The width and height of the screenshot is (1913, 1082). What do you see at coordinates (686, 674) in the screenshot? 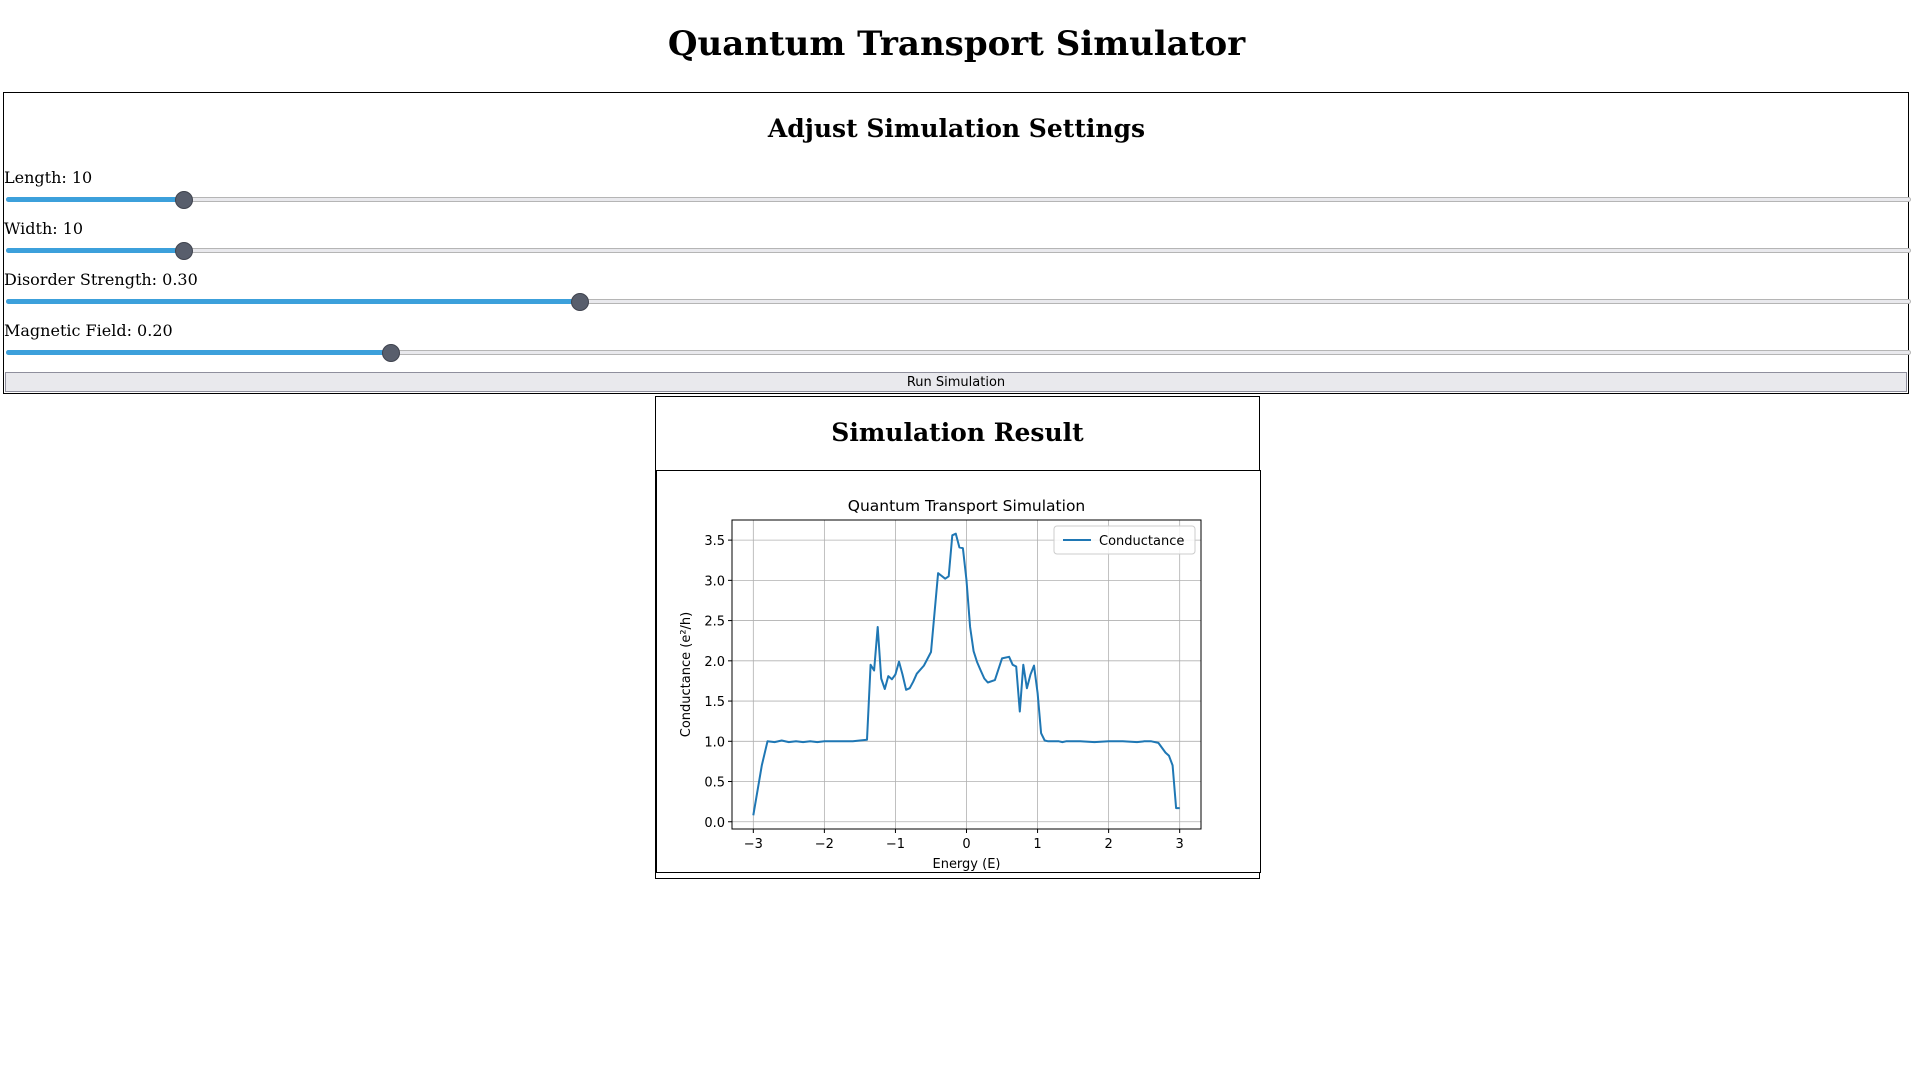
I see `y-axis-label: Conductance (e²/h)` at bounding box center [686, 674].